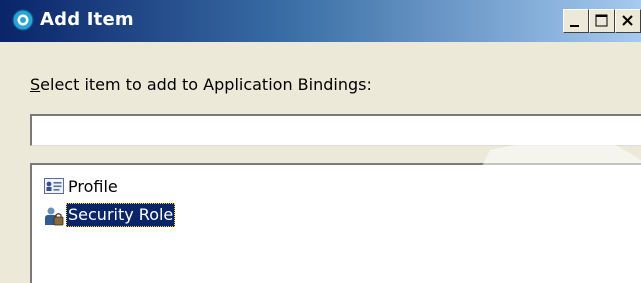 This screenshot has width=641, height=283. Describe the element at coordinates (574, 26) in the screenshot. I see `minimize-icon` at that location.